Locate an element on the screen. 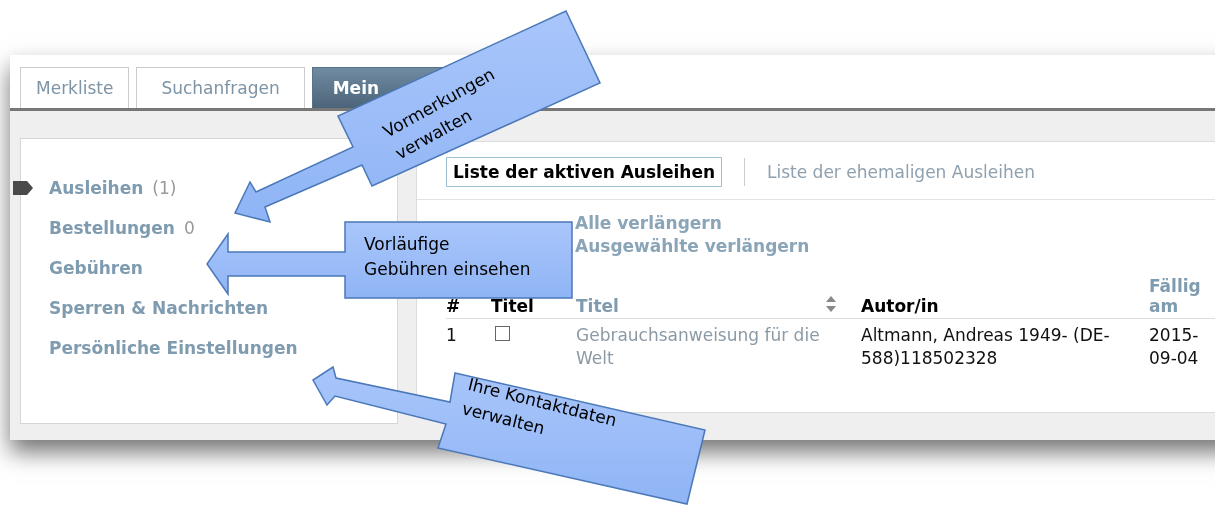 Image resolution: width=1215 pixels, height=506 pixels. action-link: Ausgewählte verlängern is located at coordinates (895, 246).